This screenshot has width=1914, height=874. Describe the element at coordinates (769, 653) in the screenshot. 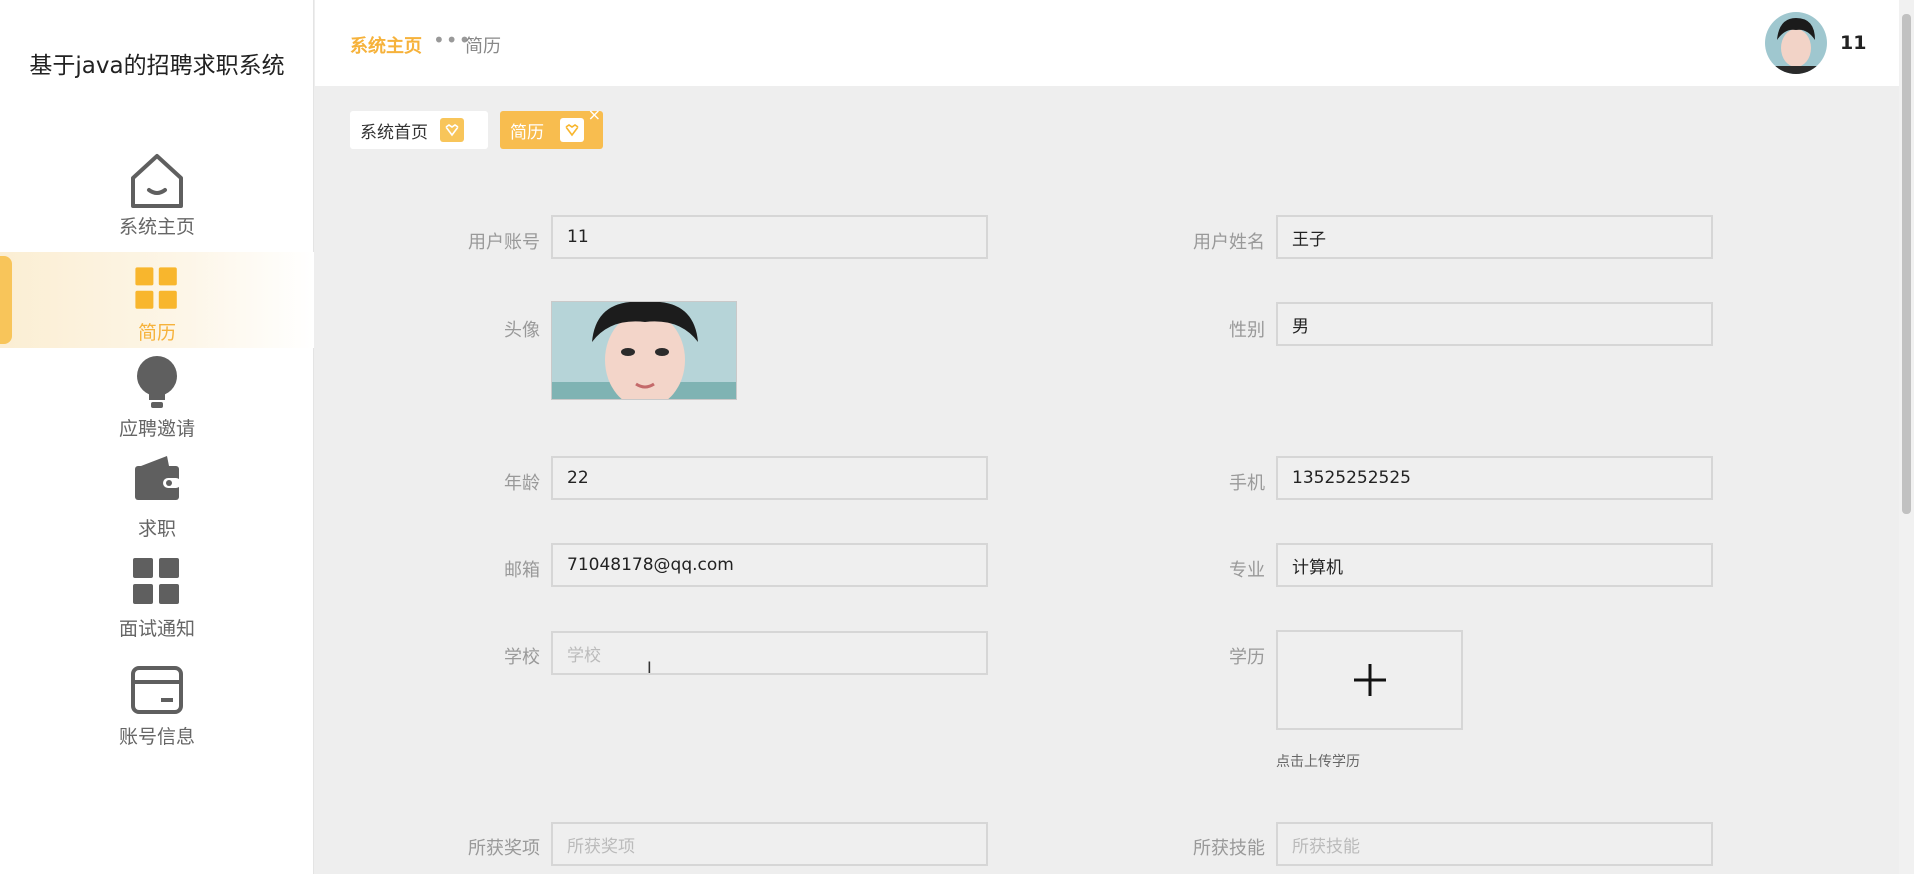

I see `school-field: 学校` at that location.